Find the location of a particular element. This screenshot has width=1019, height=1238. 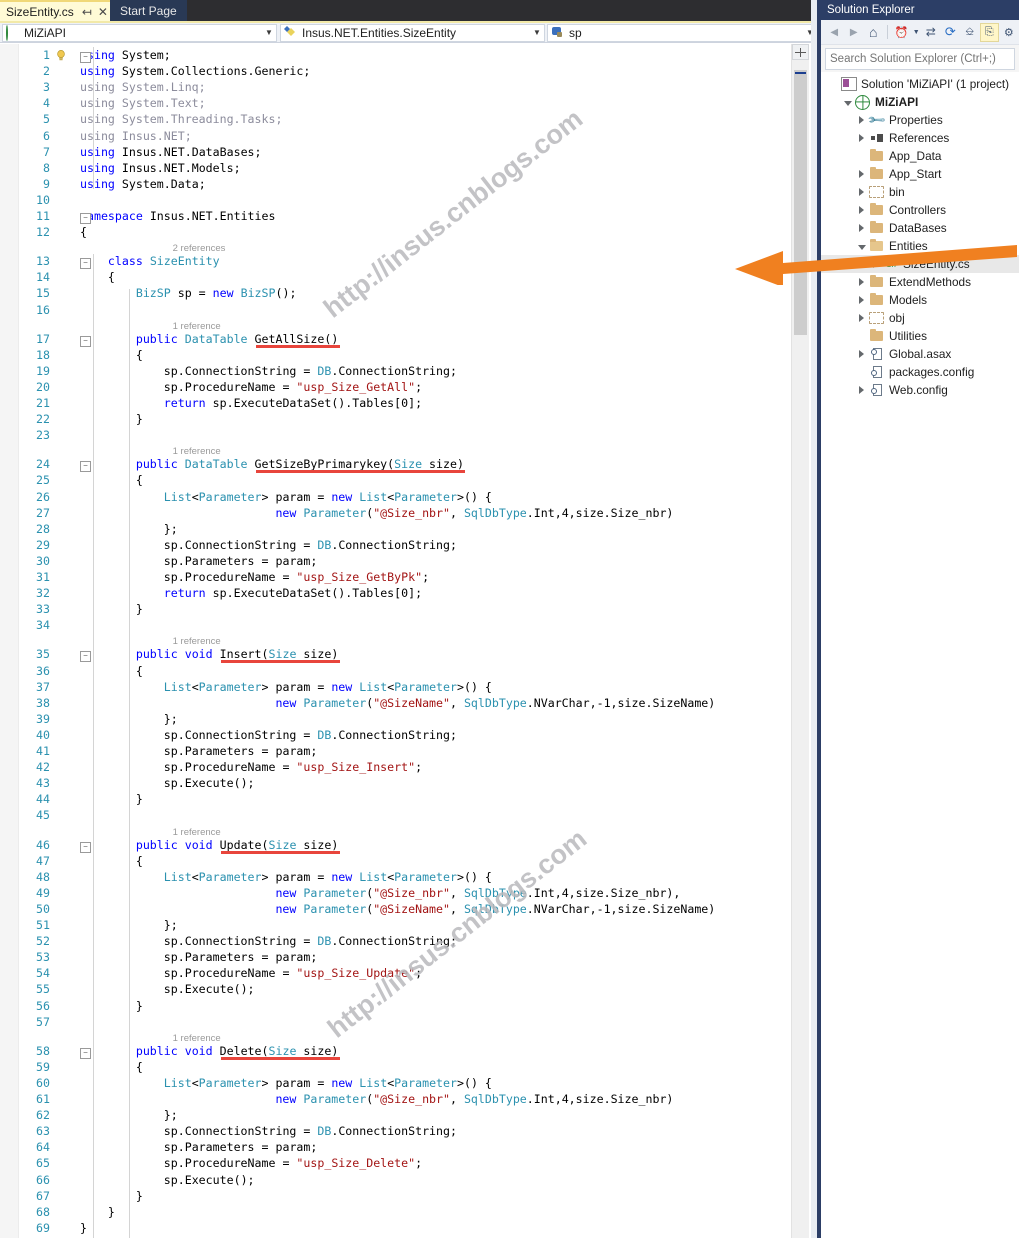

pending-changes-button: ⏰ is located at coordinates (901, 32).